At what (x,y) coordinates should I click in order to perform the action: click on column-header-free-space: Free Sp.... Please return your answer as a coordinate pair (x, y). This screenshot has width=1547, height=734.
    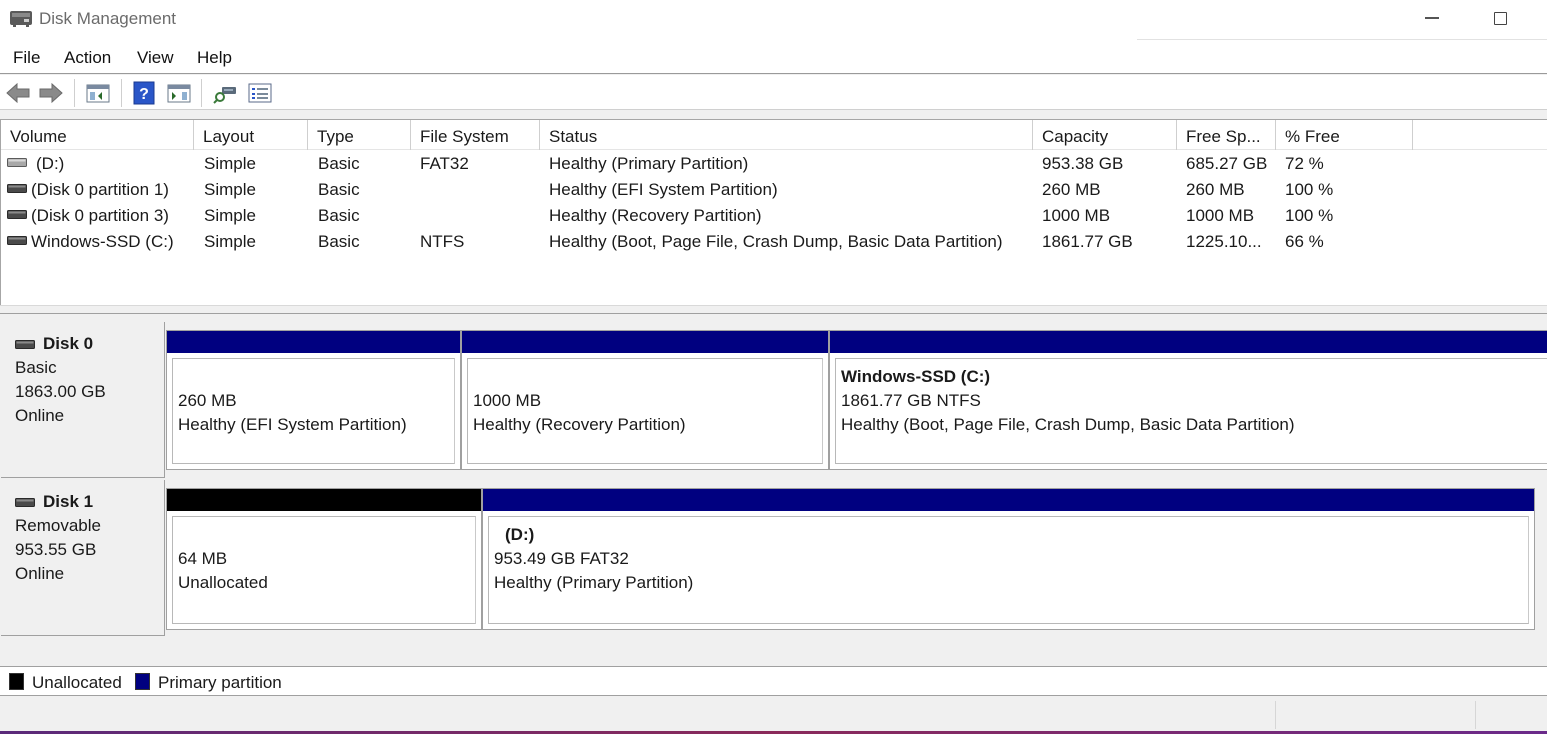
    Looking at the image, I should click on (1226, 135).